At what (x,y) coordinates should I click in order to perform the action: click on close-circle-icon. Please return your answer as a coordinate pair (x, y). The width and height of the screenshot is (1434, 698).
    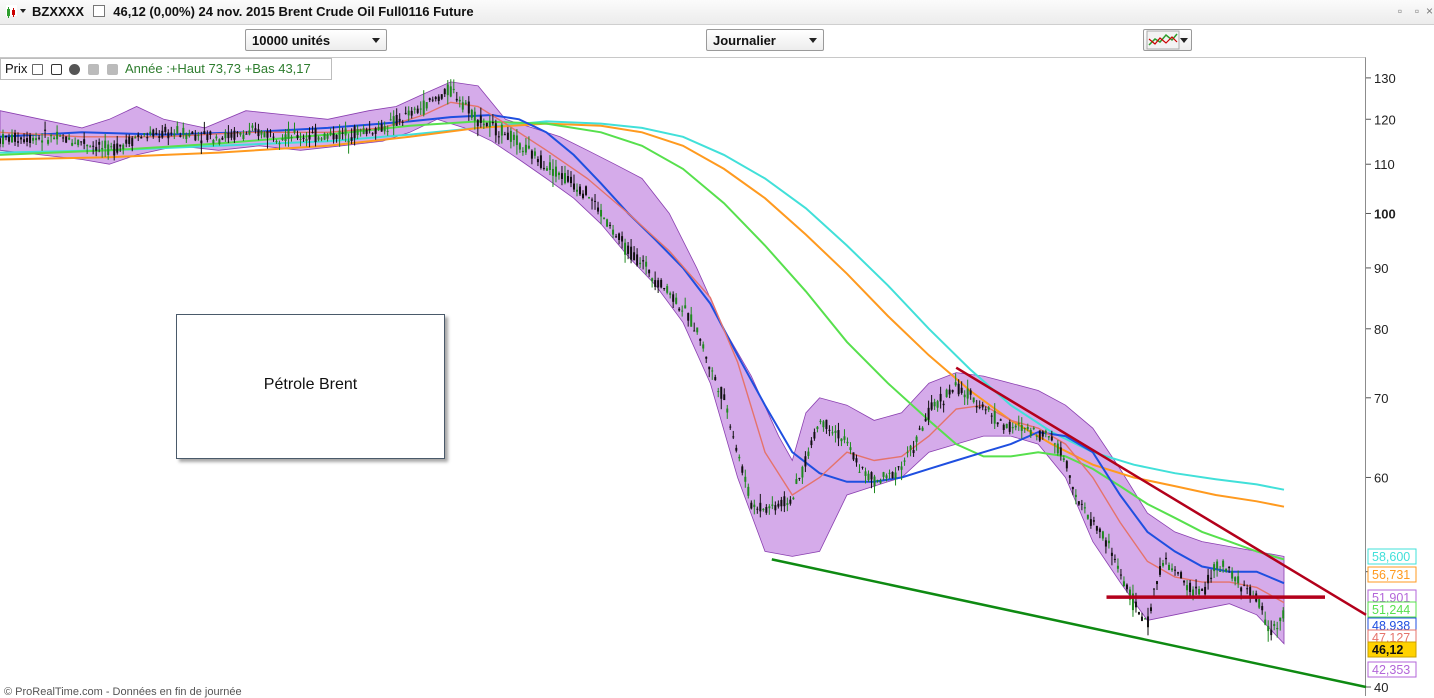
    Looking at the image, I should click on (75, 69).